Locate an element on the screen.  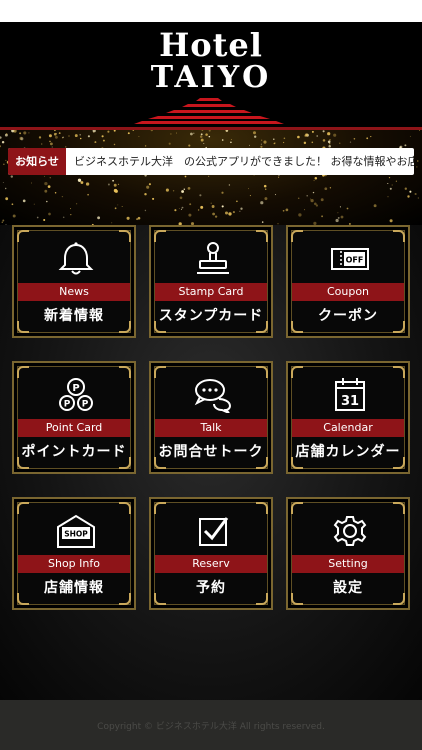
menu-tile-shop-info: SHOP Shop Info 店舗情報 is located at coordinates (74, 553).